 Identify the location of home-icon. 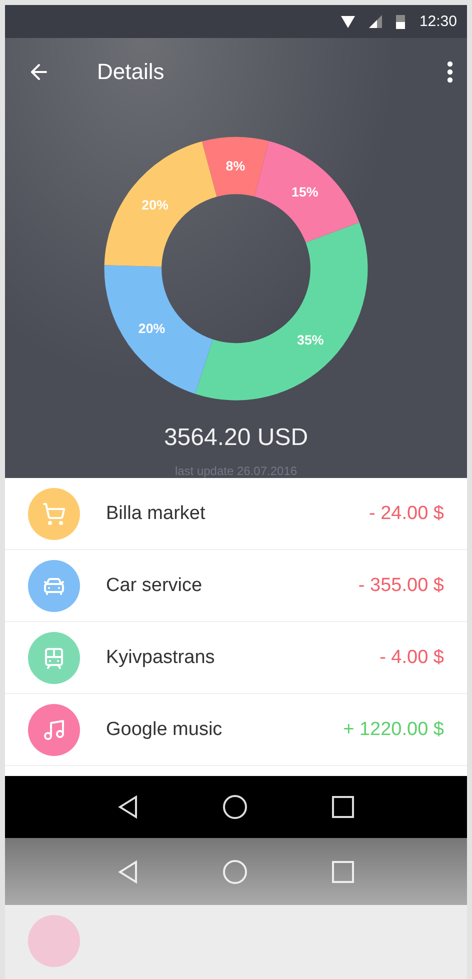
(235, 807).